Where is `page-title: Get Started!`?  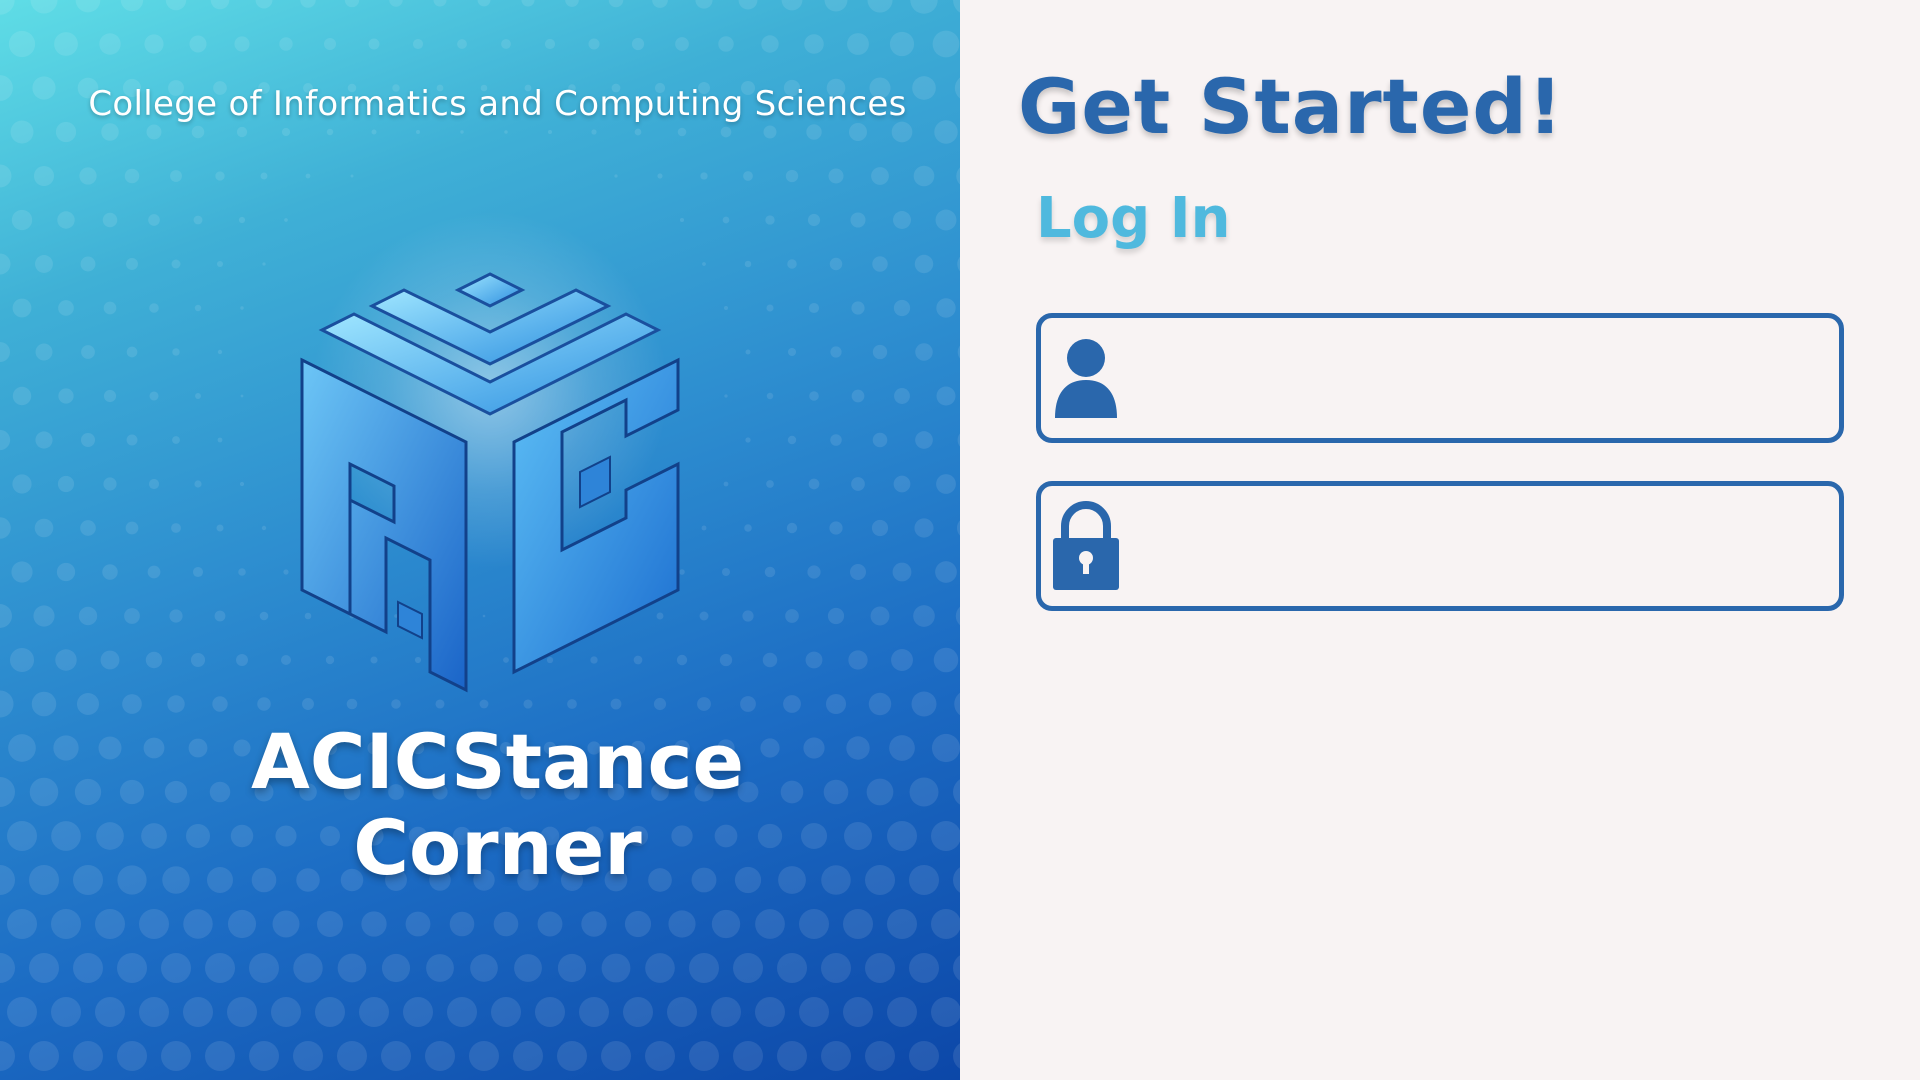 page-title: Get Started! is located at coordinates (1291, 106).